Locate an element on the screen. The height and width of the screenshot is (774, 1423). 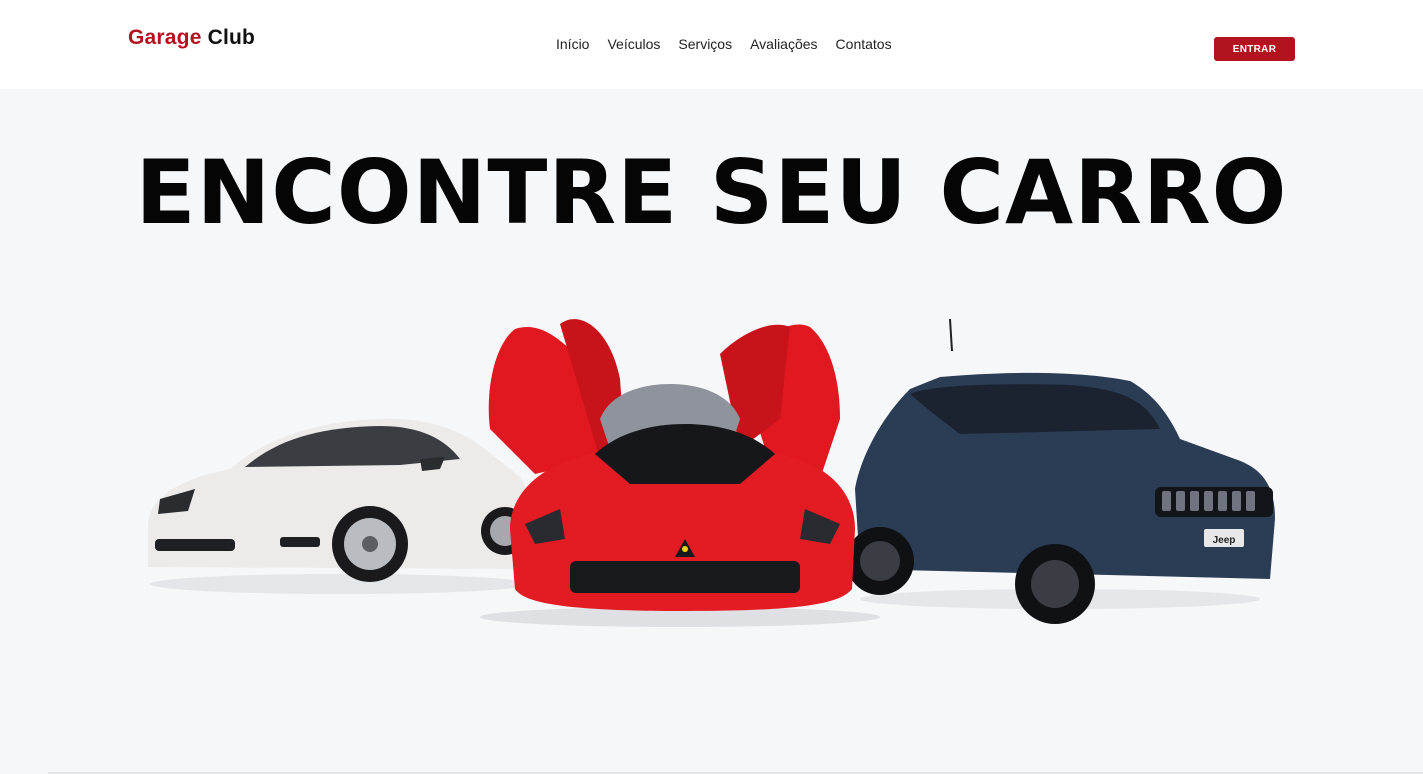
brand-logo: Garage Club is located at coordinates (191, 38).